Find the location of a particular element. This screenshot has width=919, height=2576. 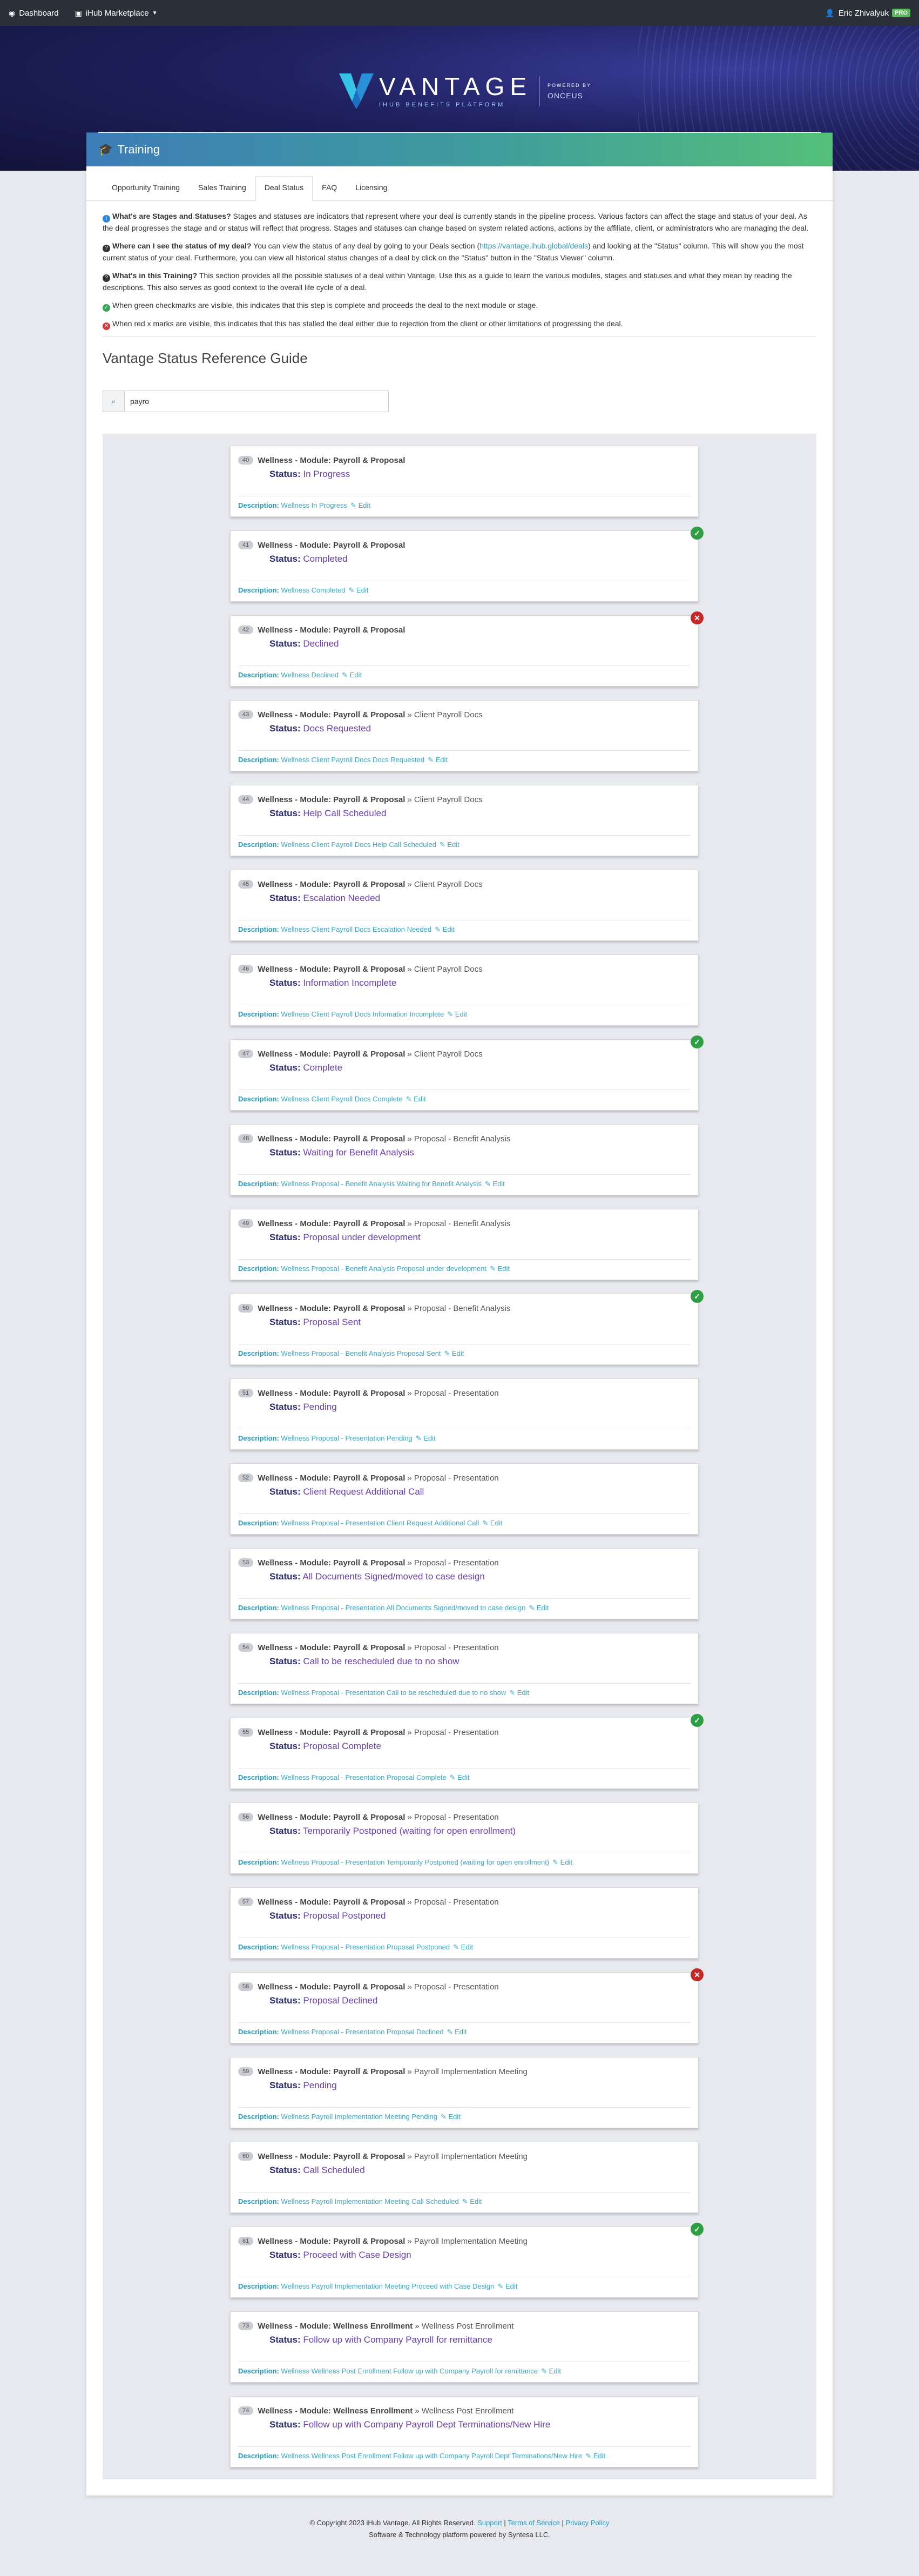

user-menu: 👤 Eric Zhivalyuk PRO is located at coordinates (868, 13).